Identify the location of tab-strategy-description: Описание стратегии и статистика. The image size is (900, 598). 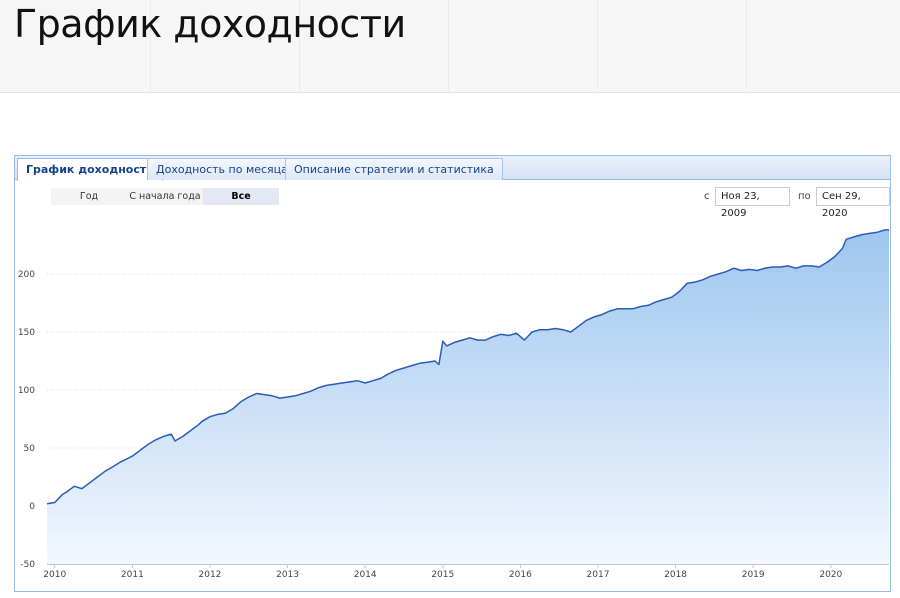
(394, 169).